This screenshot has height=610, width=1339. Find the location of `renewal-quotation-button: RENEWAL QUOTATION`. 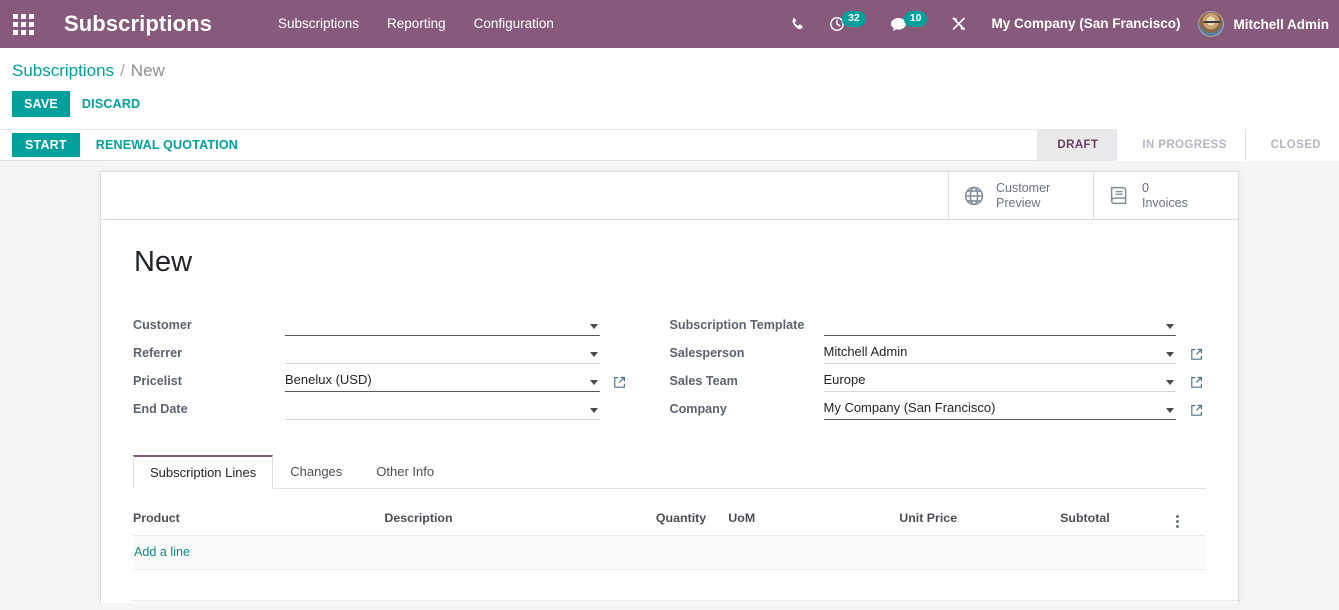

renewal-quotation-button: RENEWAL QUOTATION is located at coordinates (167, 145).